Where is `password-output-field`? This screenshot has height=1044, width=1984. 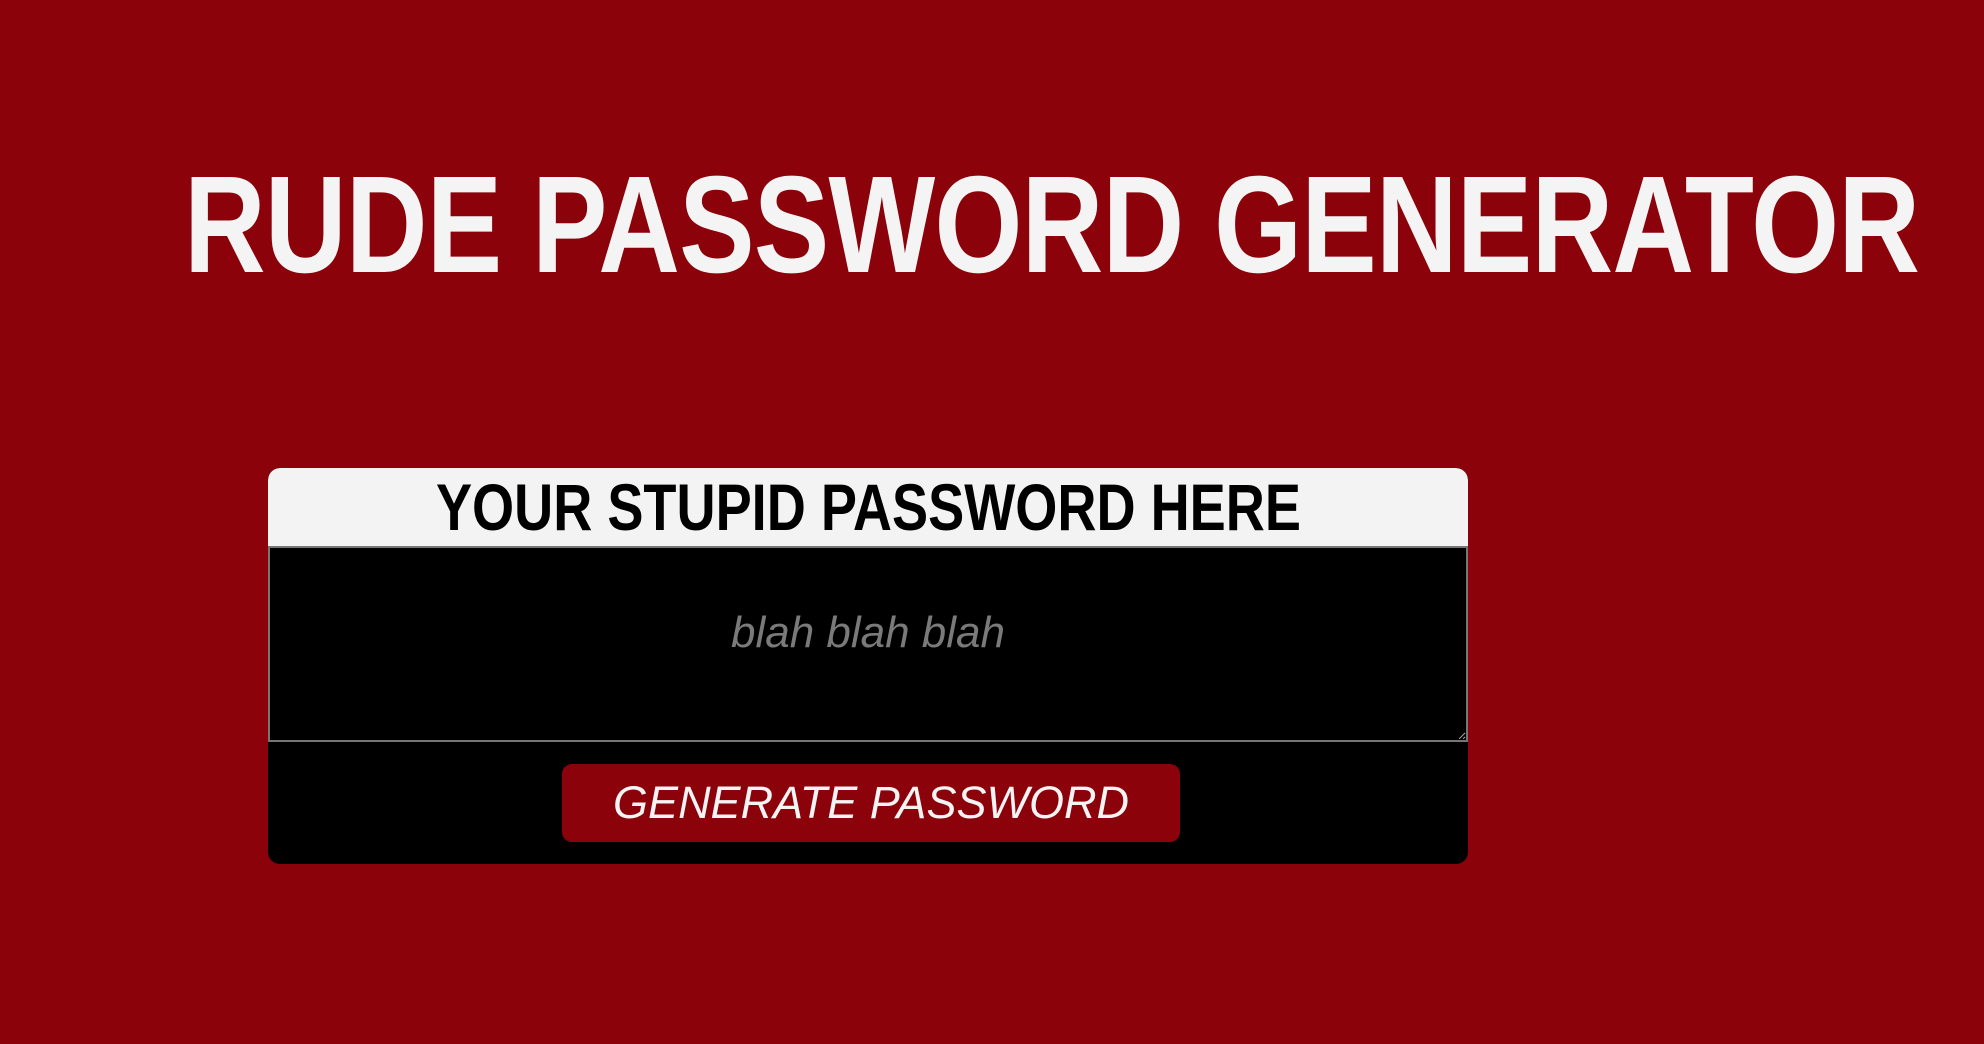 password-output-field is located at coordinates (868, 644).